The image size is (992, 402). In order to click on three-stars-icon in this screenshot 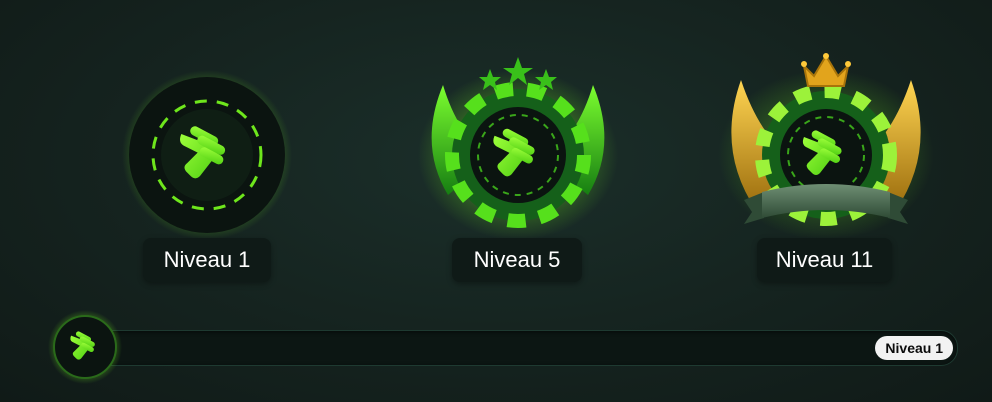, I will do `click(518, 73)`.